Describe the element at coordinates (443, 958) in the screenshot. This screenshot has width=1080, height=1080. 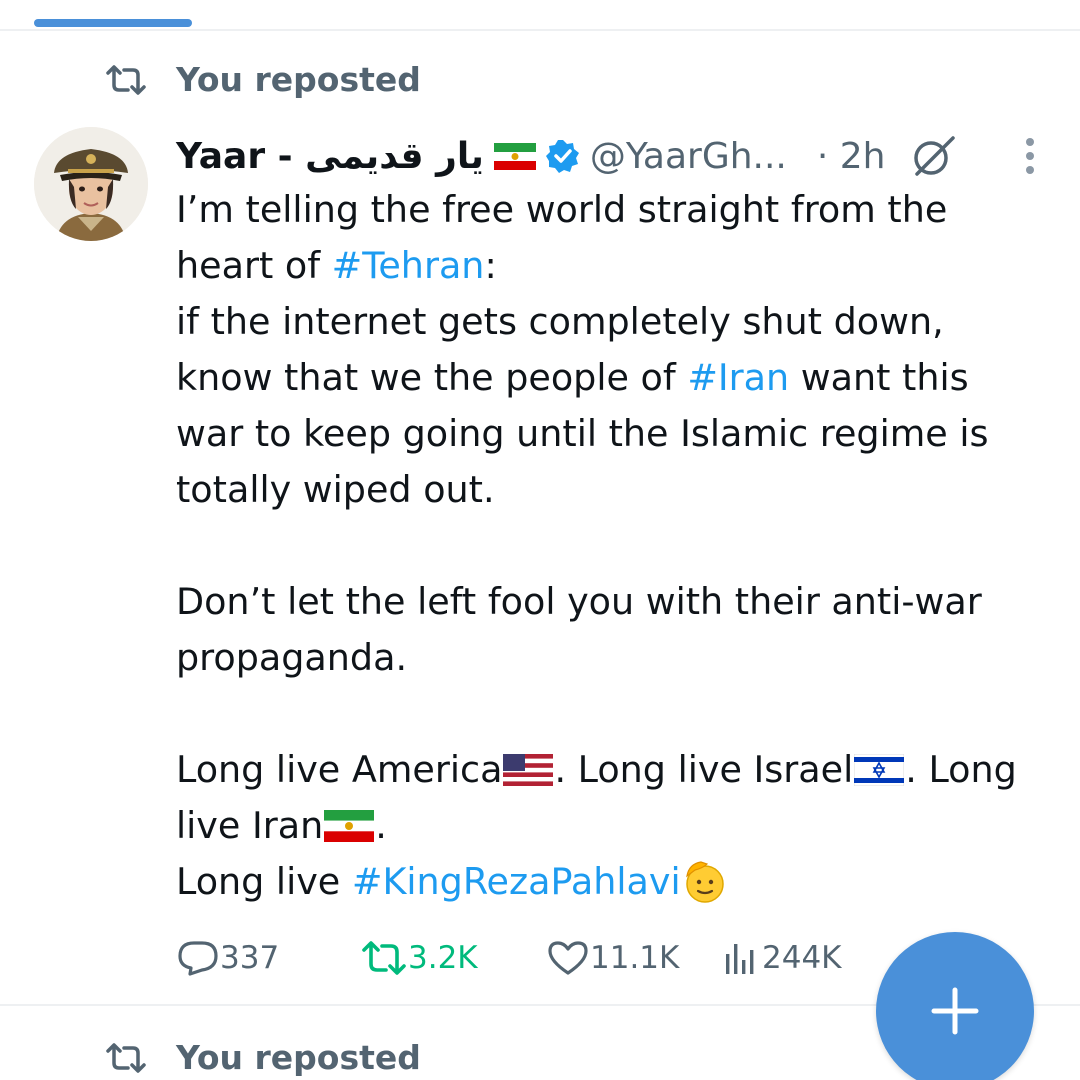
I see `repost-count: 3.2K` at that location.